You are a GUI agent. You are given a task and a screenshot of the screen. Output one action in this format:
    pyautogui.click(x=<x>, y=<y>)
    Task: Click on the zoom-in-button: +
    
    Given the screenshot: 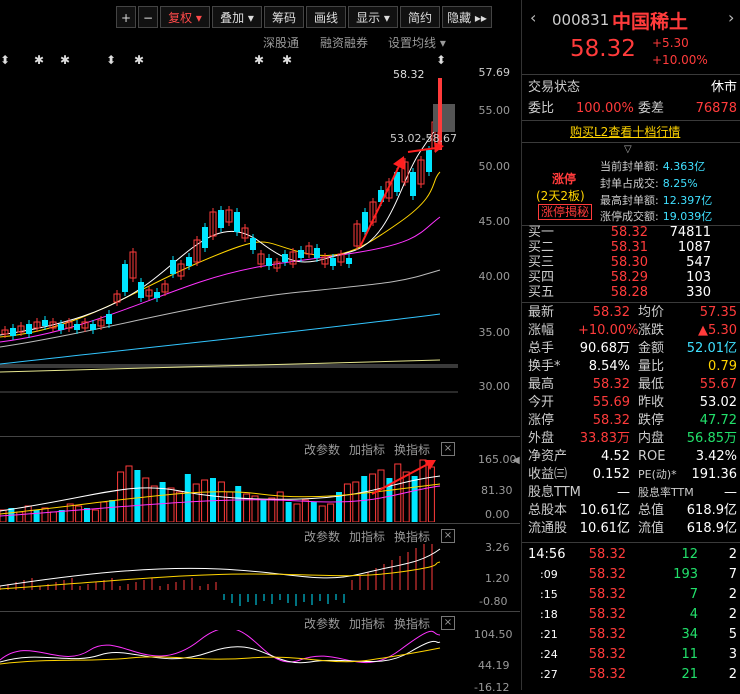 What is the action you would take?
    pyautogui.click(x=126, y=17)
    